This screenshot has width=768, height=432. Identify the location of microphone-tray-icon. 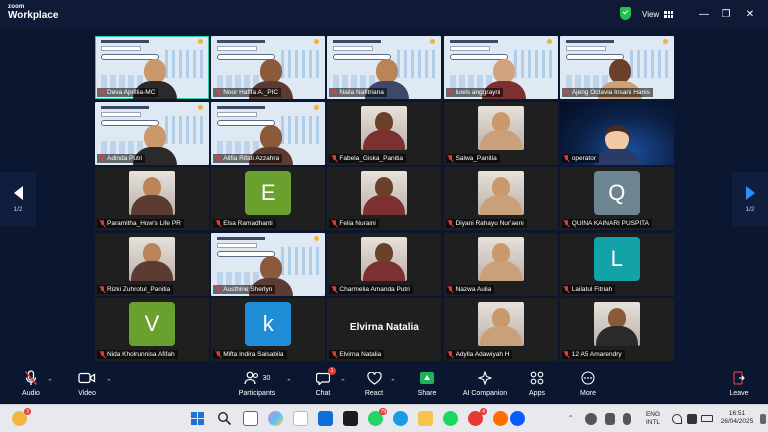
(627, 419).